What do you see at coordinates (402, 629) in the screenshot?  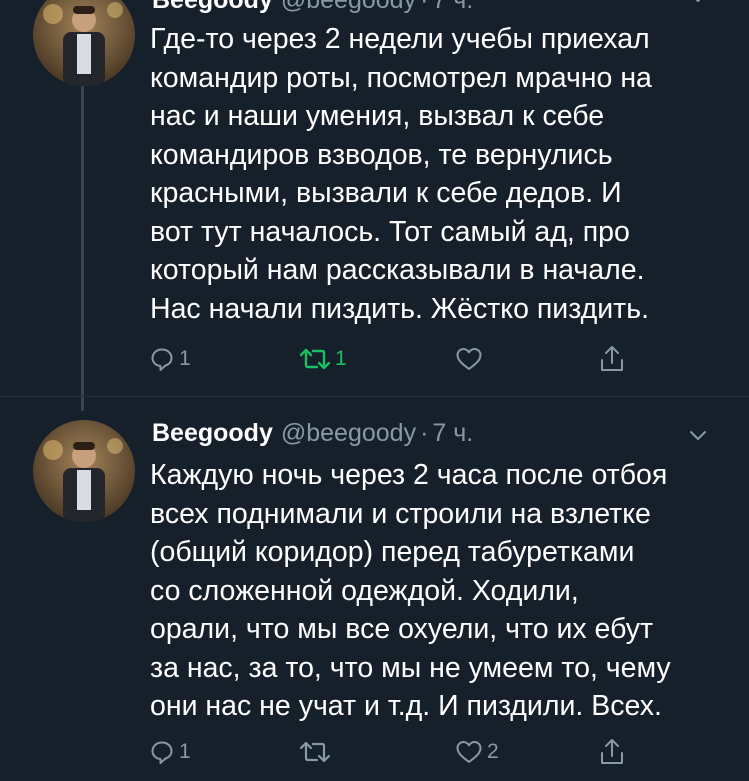 I see `tweet-text-line: орали, что мы все охуели, что их ебут` at bounding box center [402, 629].